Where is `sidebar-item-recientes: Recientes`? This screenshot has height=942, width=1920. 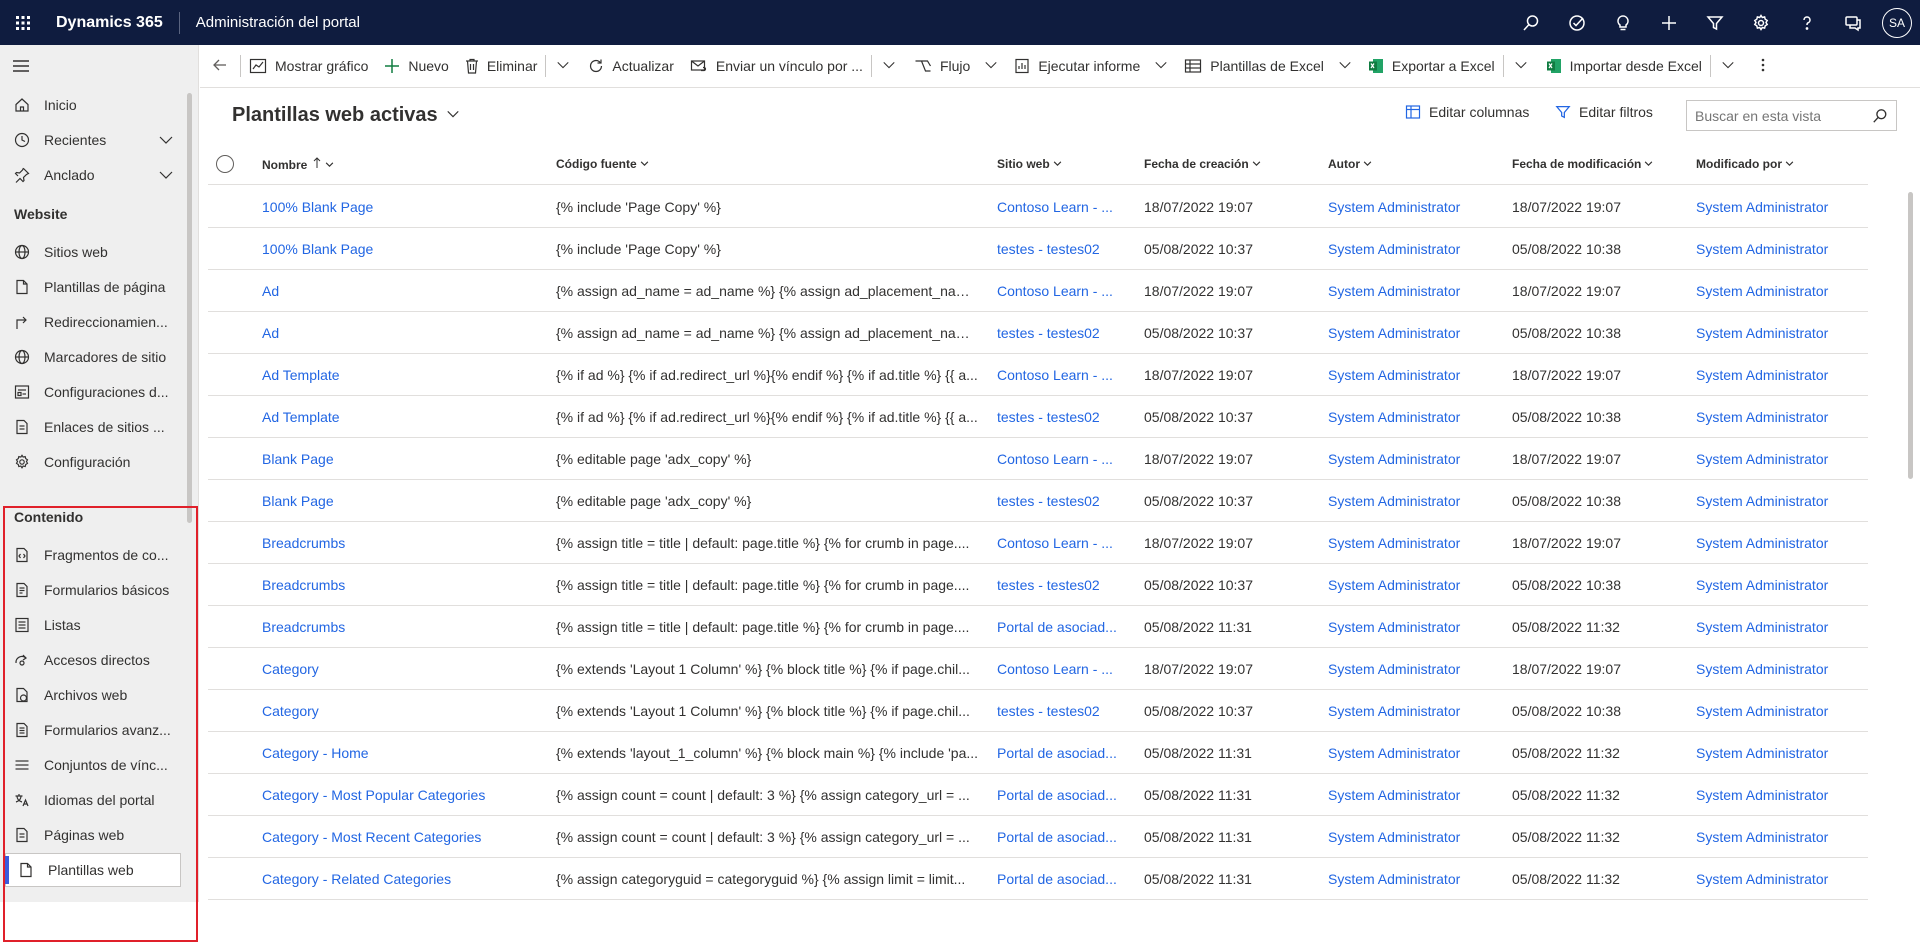
sidebar-item-recientes: Recientes is located at coordinates (95, 140).